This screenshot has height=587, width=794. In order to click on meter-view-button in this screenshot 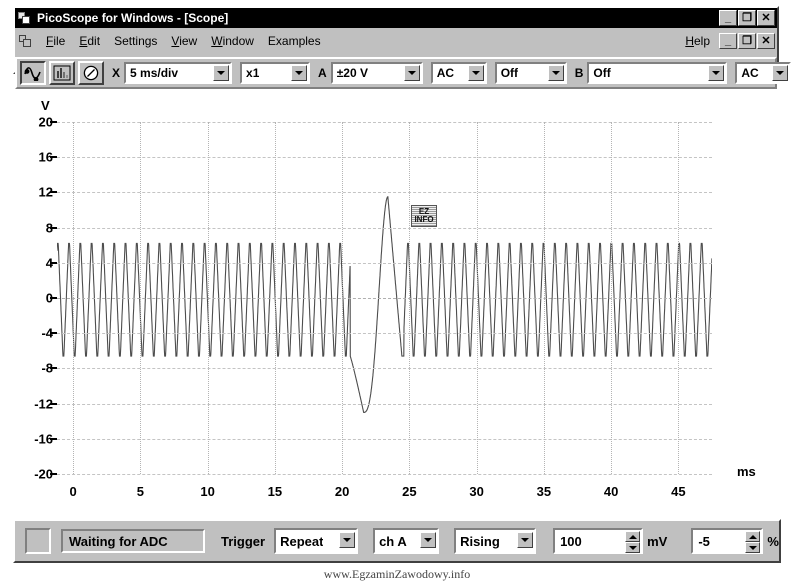, I will do `click(91, 73)`.